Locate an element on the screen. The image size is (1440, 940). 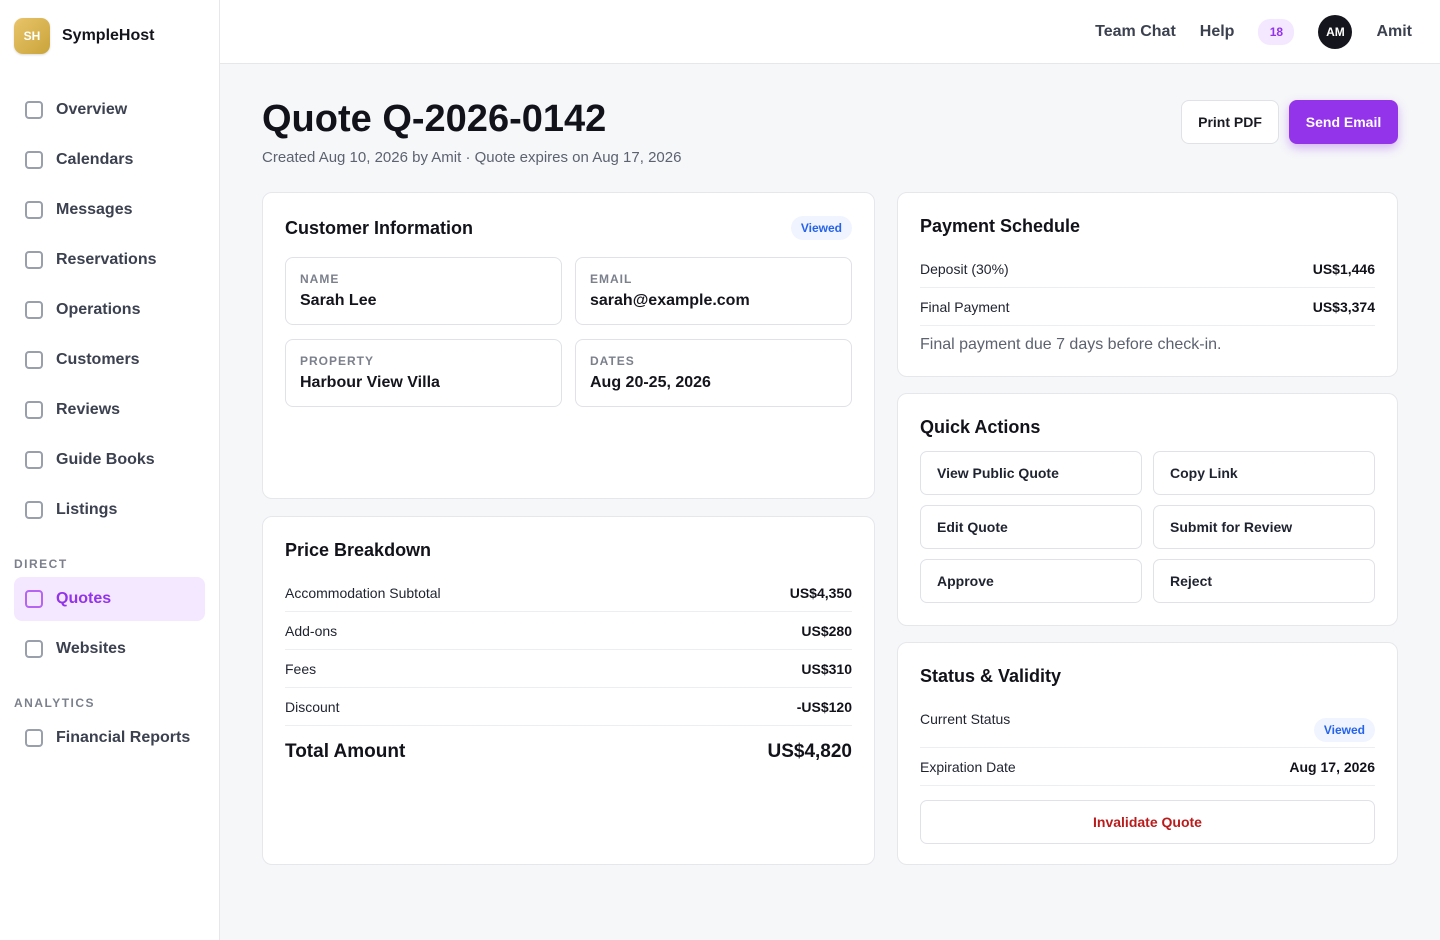
sidebar-item-quotes: Quotes is located at coordinates (109, 599).